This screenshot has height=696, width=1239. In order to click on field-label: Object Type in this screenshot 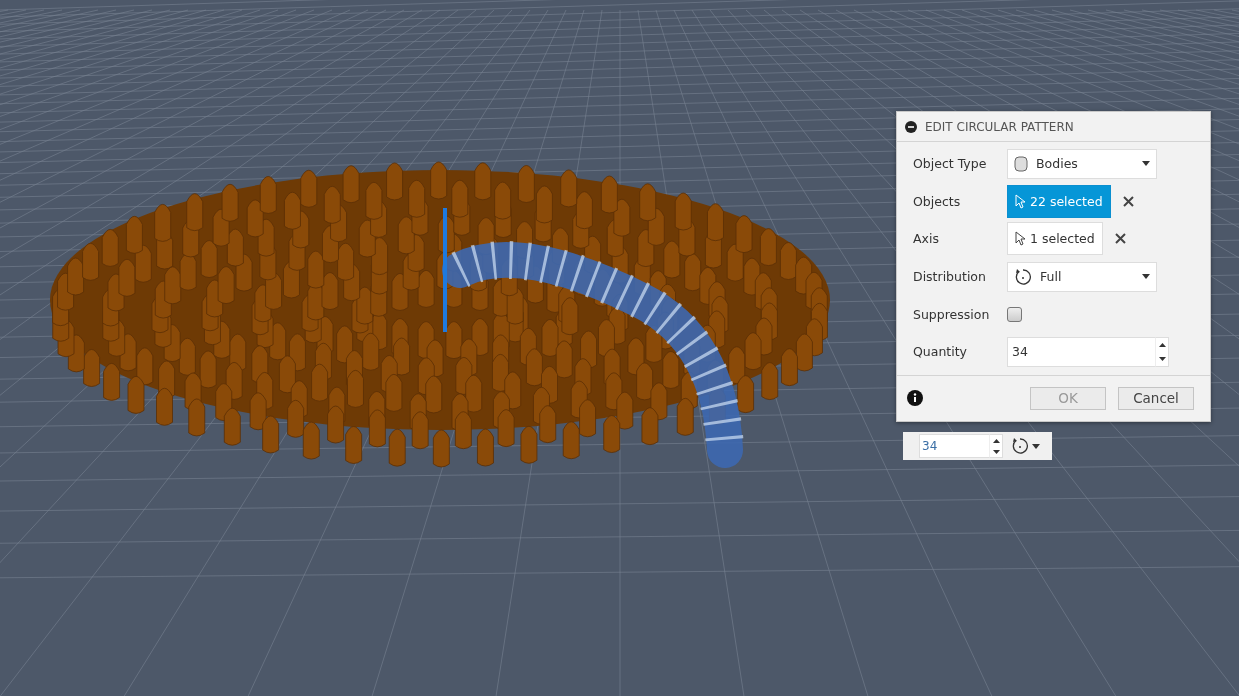, I will do `click(950, 164)`.